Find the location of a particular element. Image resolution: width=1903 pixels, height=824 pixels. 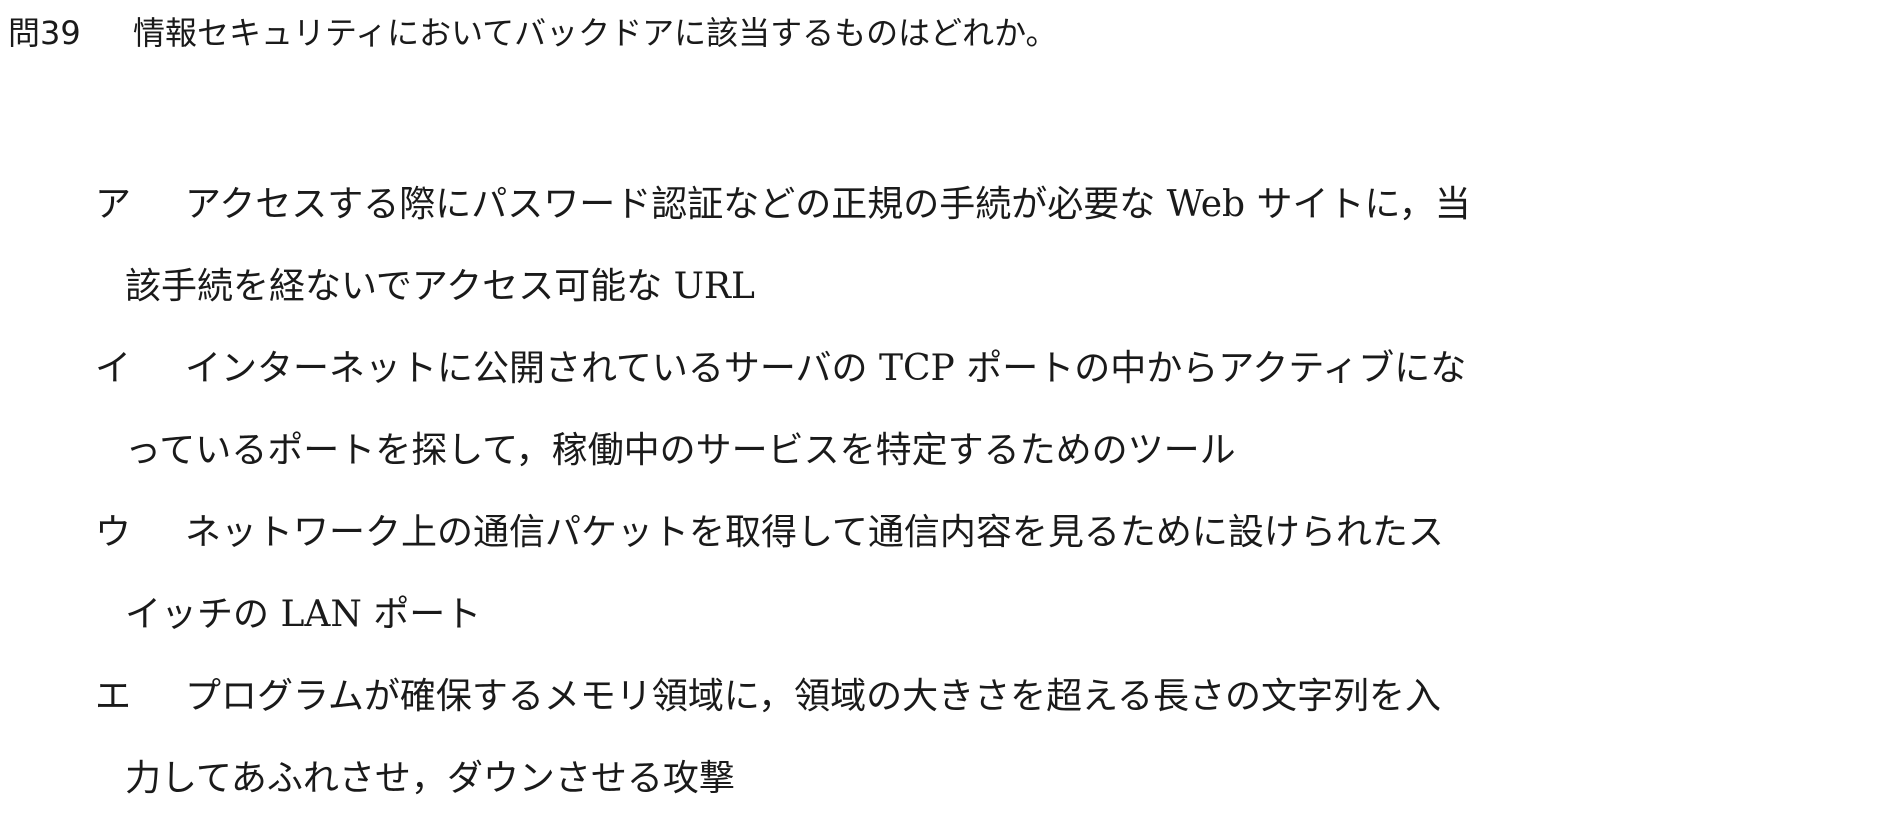

option-line: プログラムが確保するメモリ領域に，領域の大きさを超える長さの文字列を入 is located at coordinates (813, 696).